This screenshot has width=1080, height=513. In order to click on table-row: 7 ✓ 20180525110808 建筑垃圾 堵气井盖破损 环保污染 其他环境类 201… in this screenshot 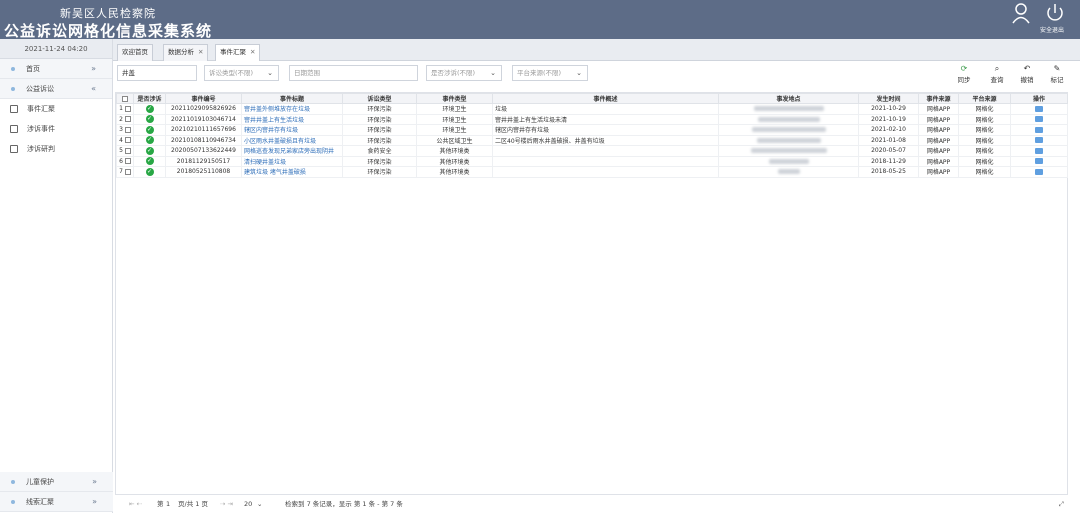, I will do `click(592, 172)`.